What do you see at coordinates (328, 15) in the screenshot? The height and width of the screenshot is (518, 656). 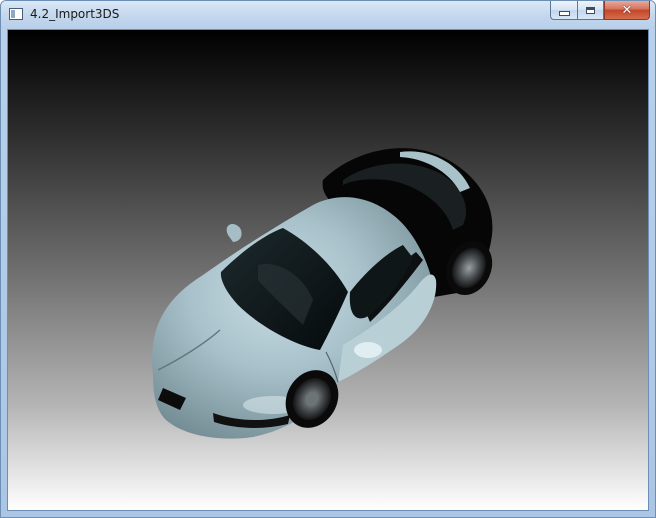 I see `title-bar: 4.2_Import3DS ✕` at bounding box center [328, 15].